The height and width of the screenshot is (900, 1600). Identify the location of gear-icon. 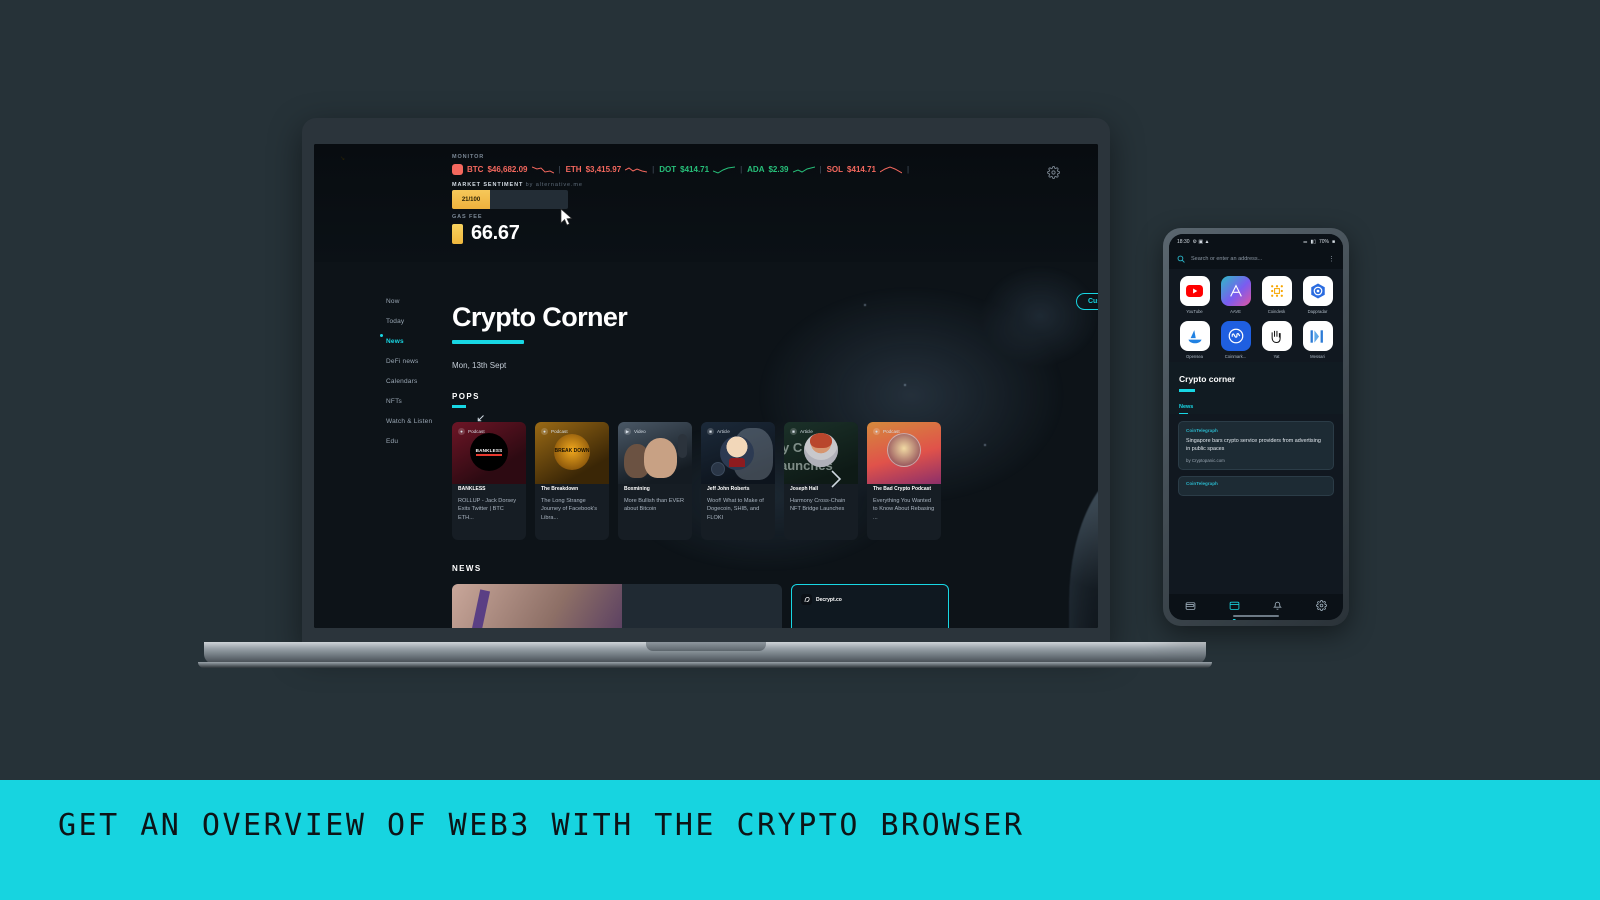
(1053, 175).